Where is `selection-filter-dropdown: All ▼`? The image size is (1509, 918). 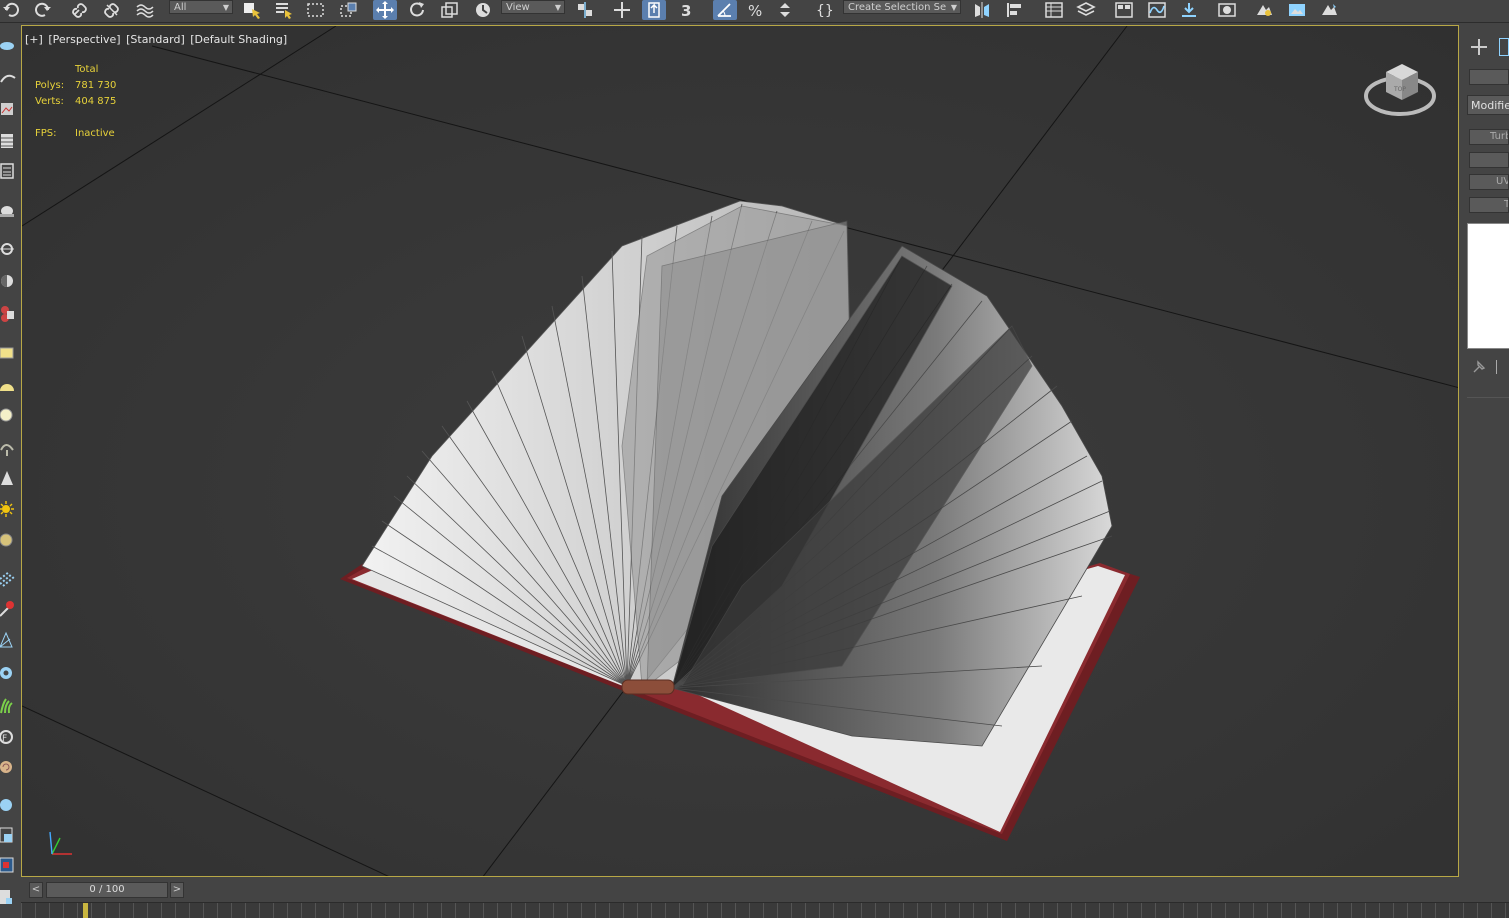
selection-filter-dropdown: All ▼ is located at coordinates (201, 7).